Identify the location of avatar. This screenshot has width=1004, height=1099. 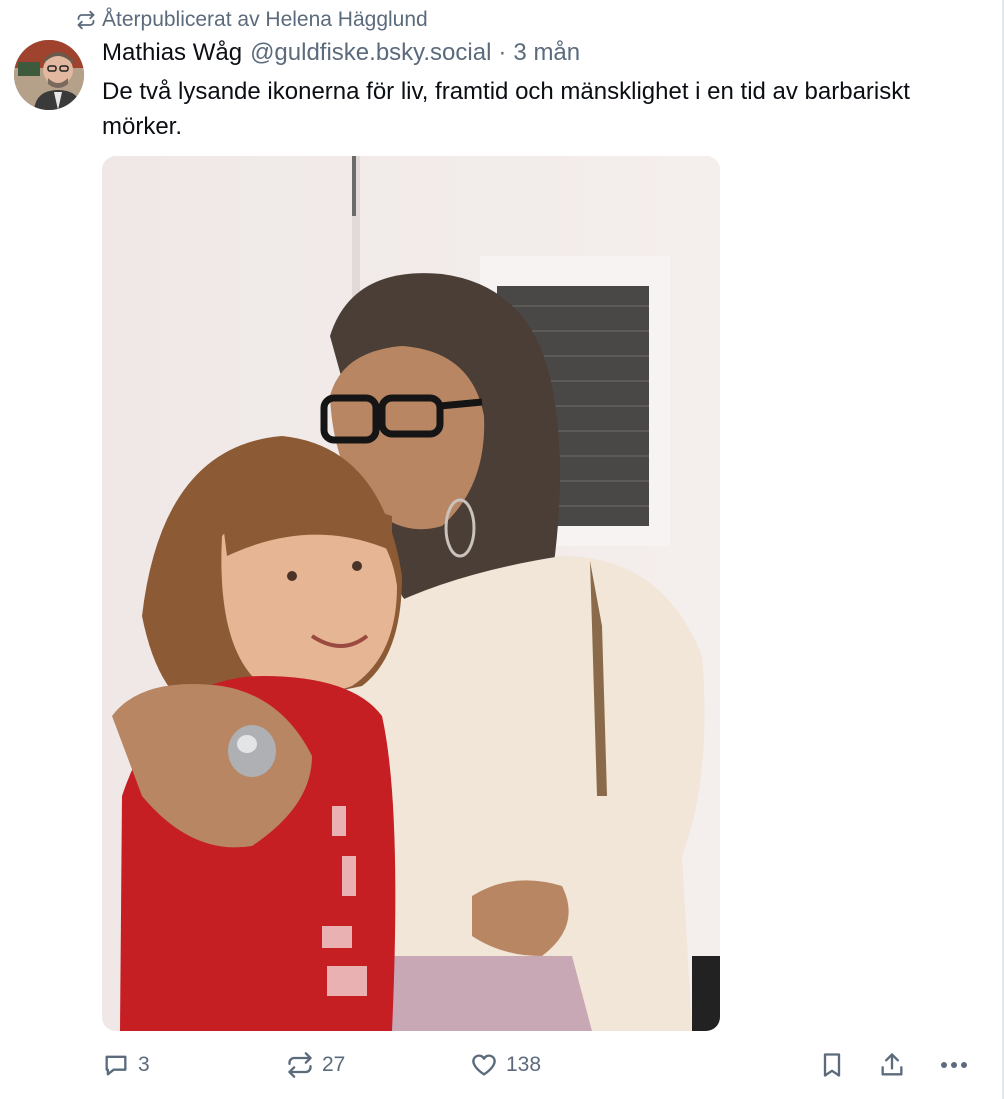
(49, 75).